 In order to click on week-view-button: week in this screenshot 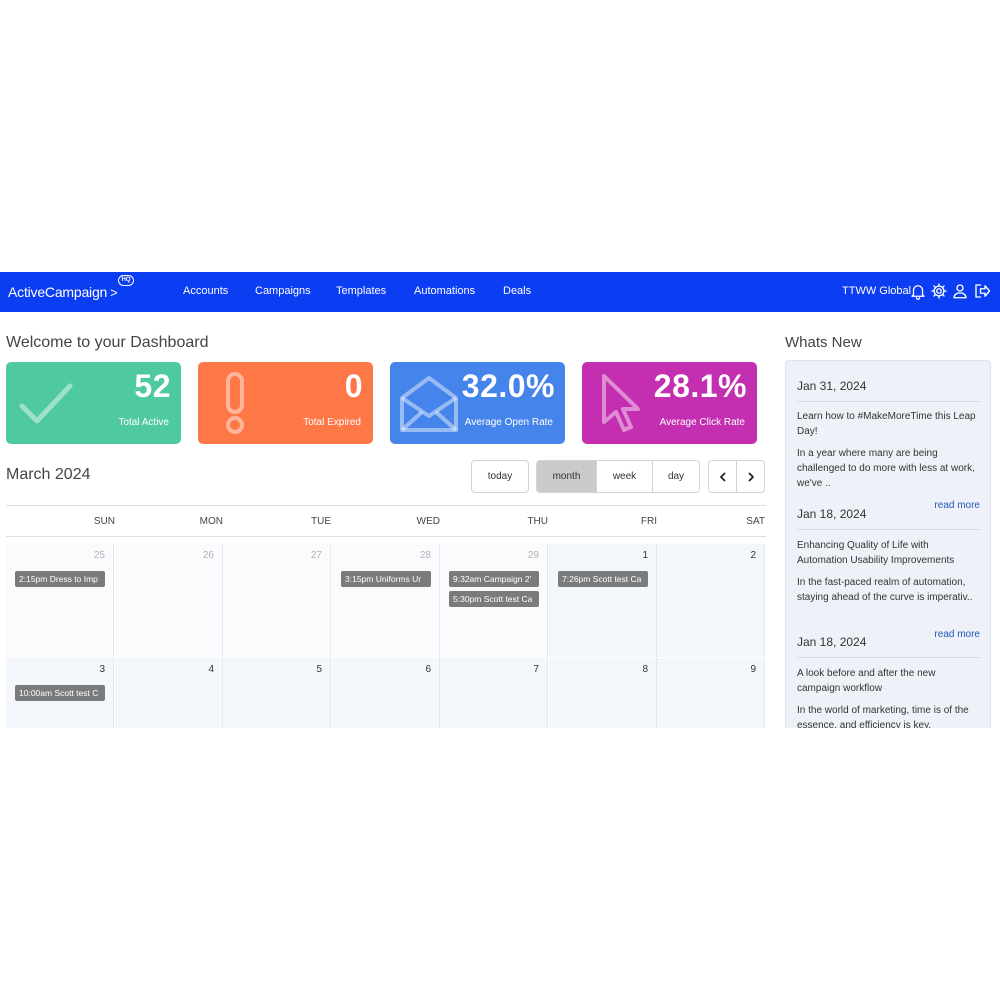, I will do `click(624, 476)`.